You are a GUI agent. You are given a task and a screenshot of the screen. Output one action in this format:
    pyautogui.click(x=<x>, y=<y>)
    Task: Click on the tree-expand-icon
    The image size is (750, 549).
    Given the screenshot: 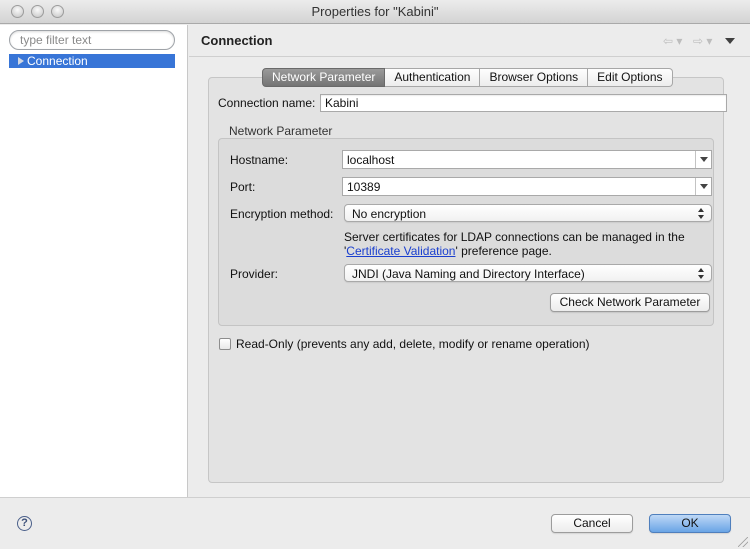 What is the action you would take?
    pyautogui.click(x=21, y=61)
    